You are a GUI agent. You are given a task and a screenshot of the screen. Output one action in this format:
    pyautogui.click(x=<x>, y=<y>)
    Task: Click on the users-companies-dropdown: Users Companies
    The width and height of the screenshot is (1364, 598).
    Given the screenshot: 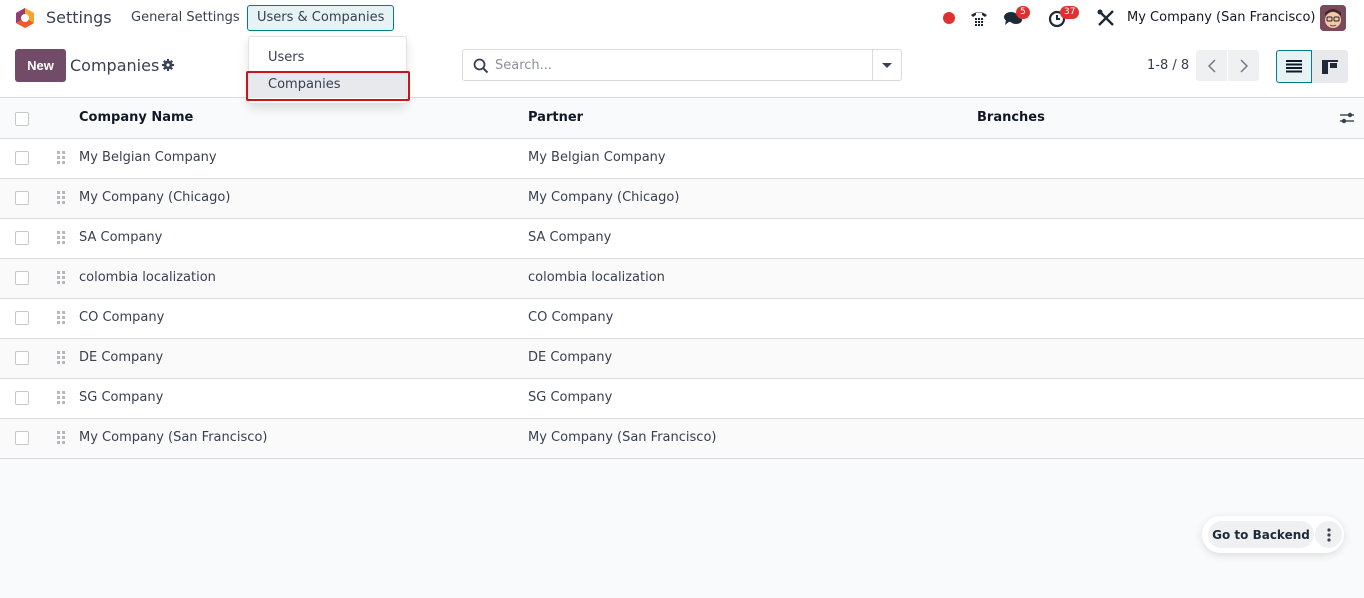 What is the action you would take?
    pyautogui.click(x=327, y=70)
    